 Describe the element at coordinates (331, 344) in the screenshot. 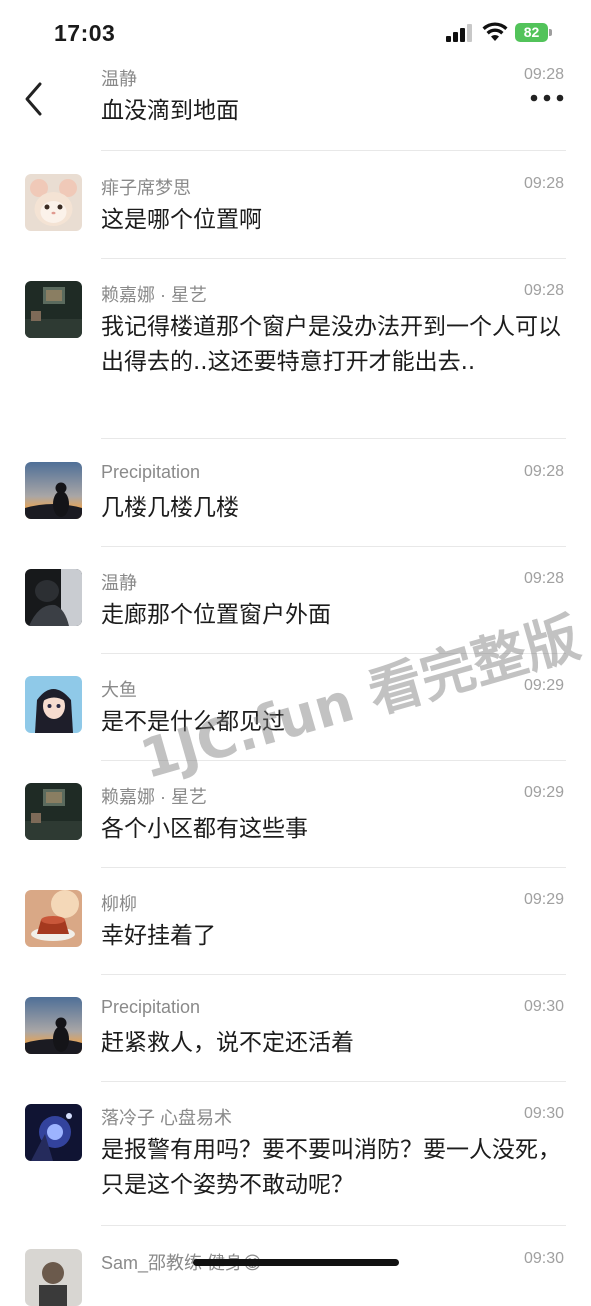

I see `comment-text: 我记得楼道那个窗户是没办法开到一个人可以出得去的..这还要特意打开才能出去..` at that location.